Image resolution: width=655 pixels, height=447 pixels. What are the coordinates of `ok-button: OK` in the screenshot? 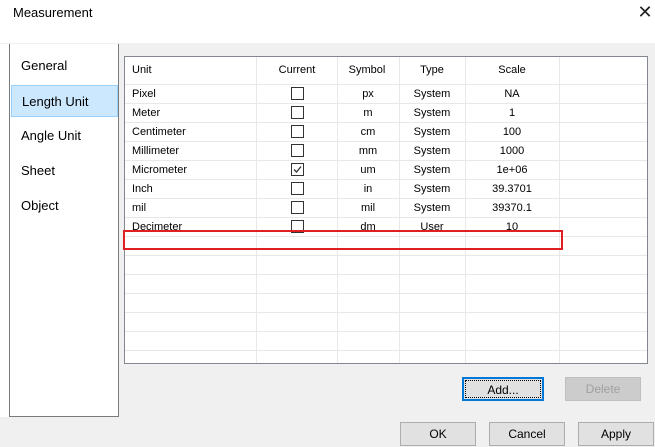 It's located at (438, 434).